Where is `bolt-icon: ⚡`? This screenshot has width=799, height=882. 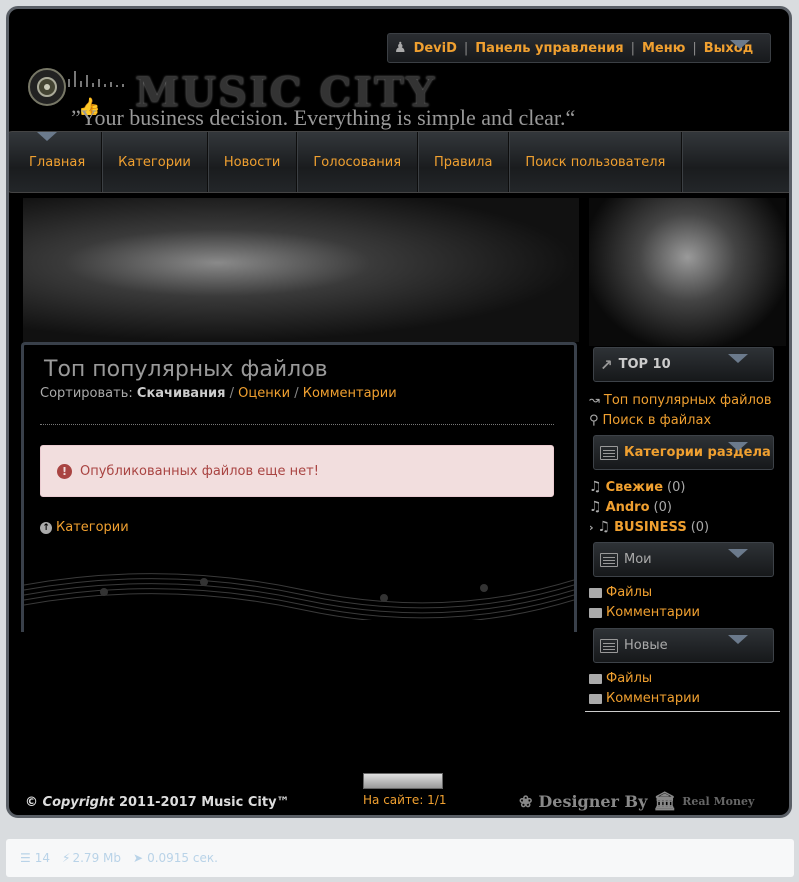
bolt-icon: ⚡ is located at coordinates (66, 858).